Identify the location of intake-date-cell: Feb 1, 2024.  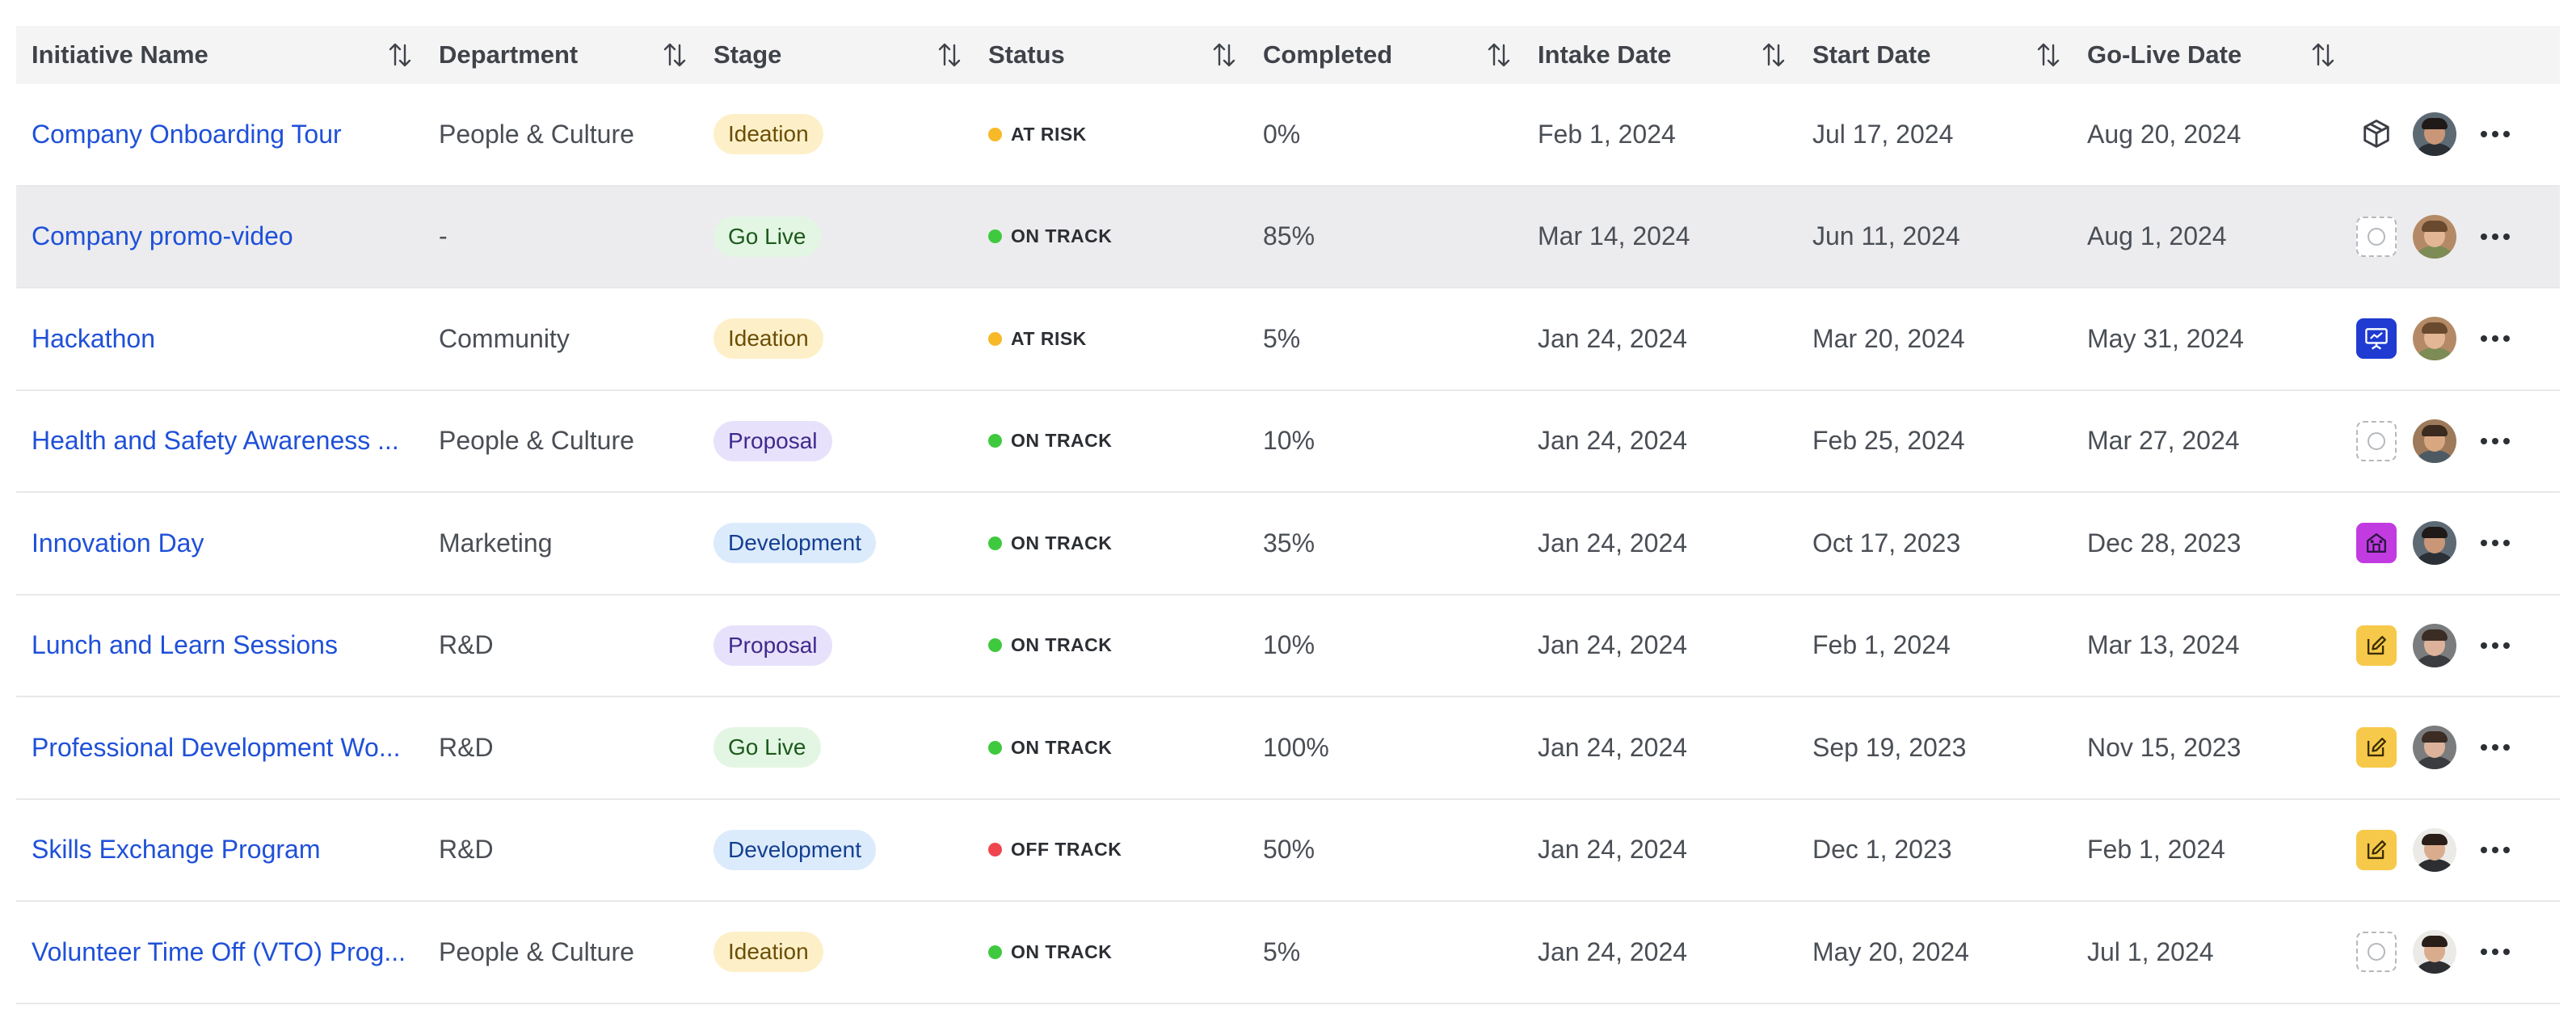
(1659, 134).